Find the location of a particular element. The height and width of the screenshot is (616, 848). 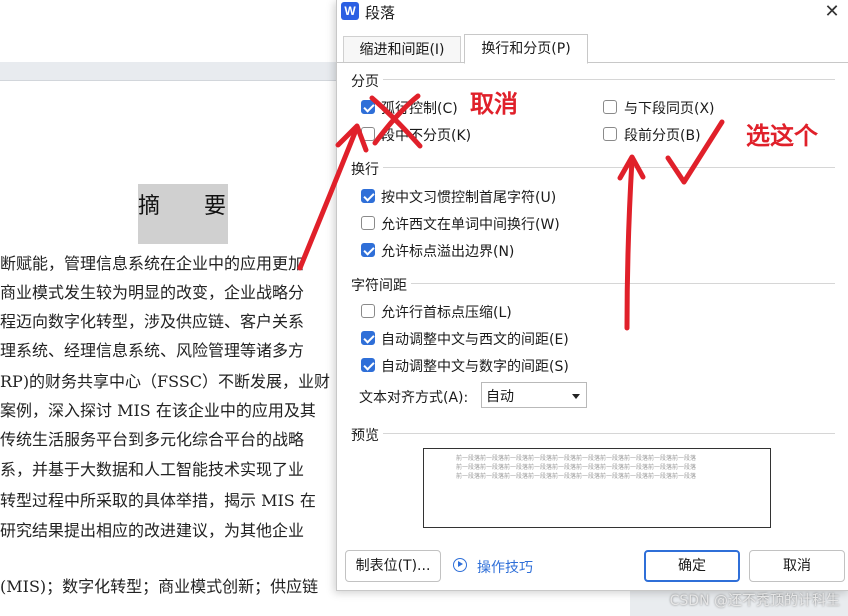

document-line: 传统生活服务平台到多元化综合平台的战略 is located at coordinates (152, 439).